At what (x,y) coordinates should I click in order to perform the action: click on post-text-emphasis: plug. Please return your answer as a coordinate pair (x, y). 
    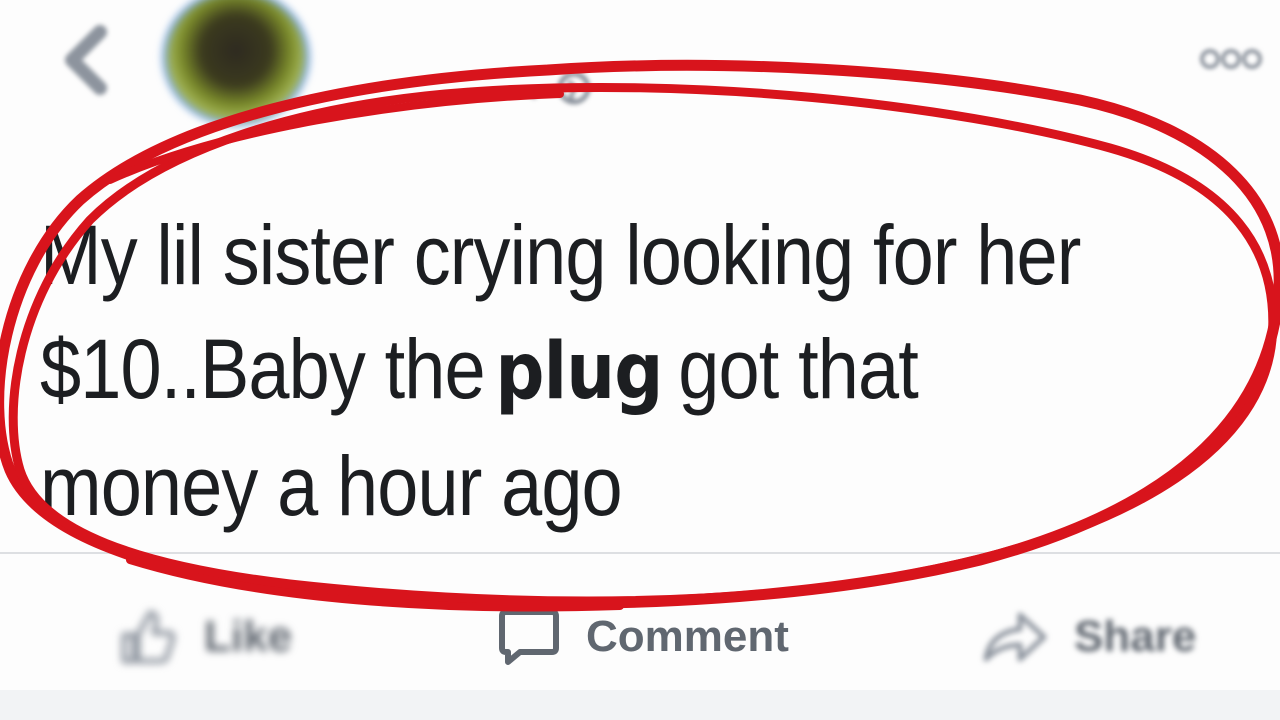
    Looking at the image, I should click on (579, 372).